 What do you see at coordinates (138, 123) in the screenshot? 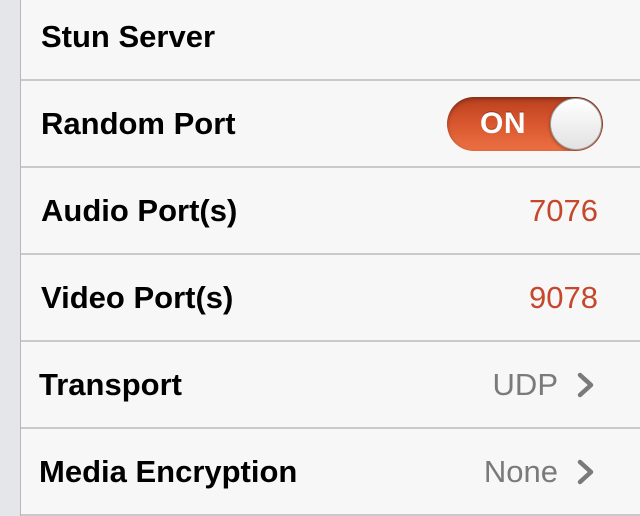
I see `random-port-label: Random Port` at bounding box center [138, 123].